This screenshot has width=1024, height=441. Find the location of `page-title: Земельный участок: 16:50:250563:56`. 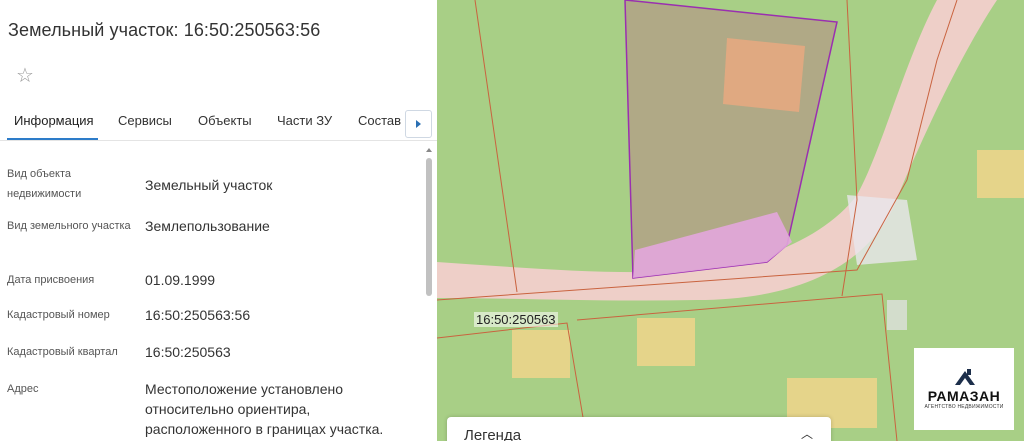

page-title: Земельный участок: 16:50:250563:56 is located at coordinates (164, 30).